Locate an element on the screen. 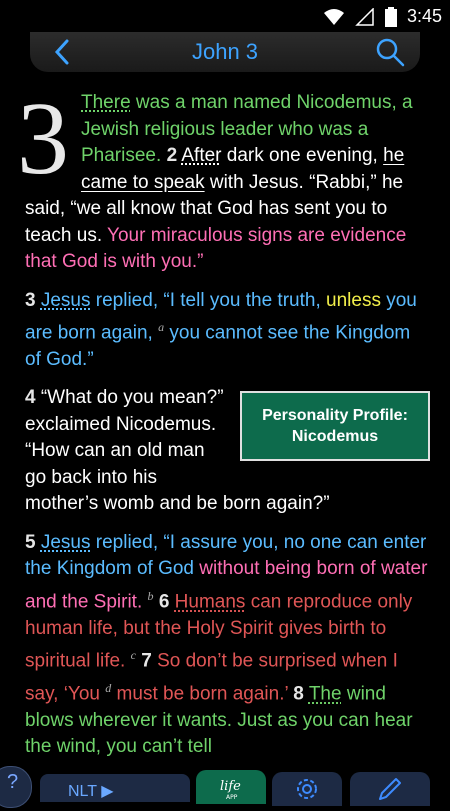 The height and width of the screenshot is (811, 450). help-label: ? is located at coordinates (13, 782).